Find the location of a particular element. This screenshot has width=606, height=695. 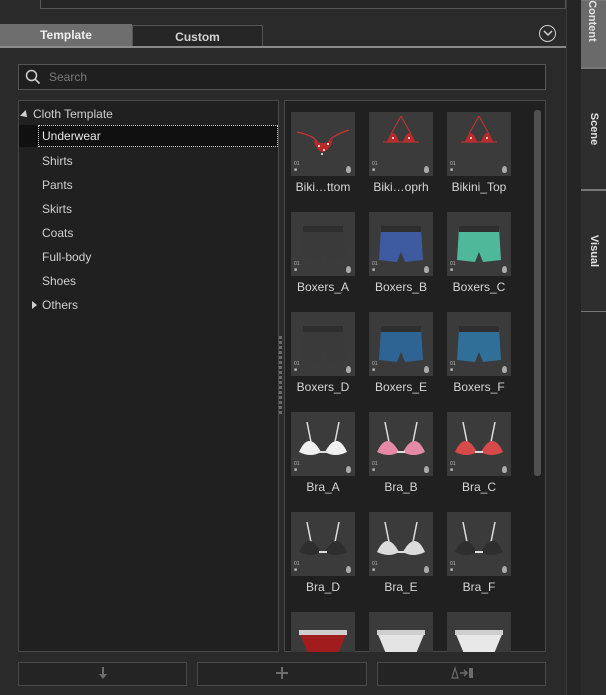

tree-item-coats: Coats is located at coordinates (160, 233).